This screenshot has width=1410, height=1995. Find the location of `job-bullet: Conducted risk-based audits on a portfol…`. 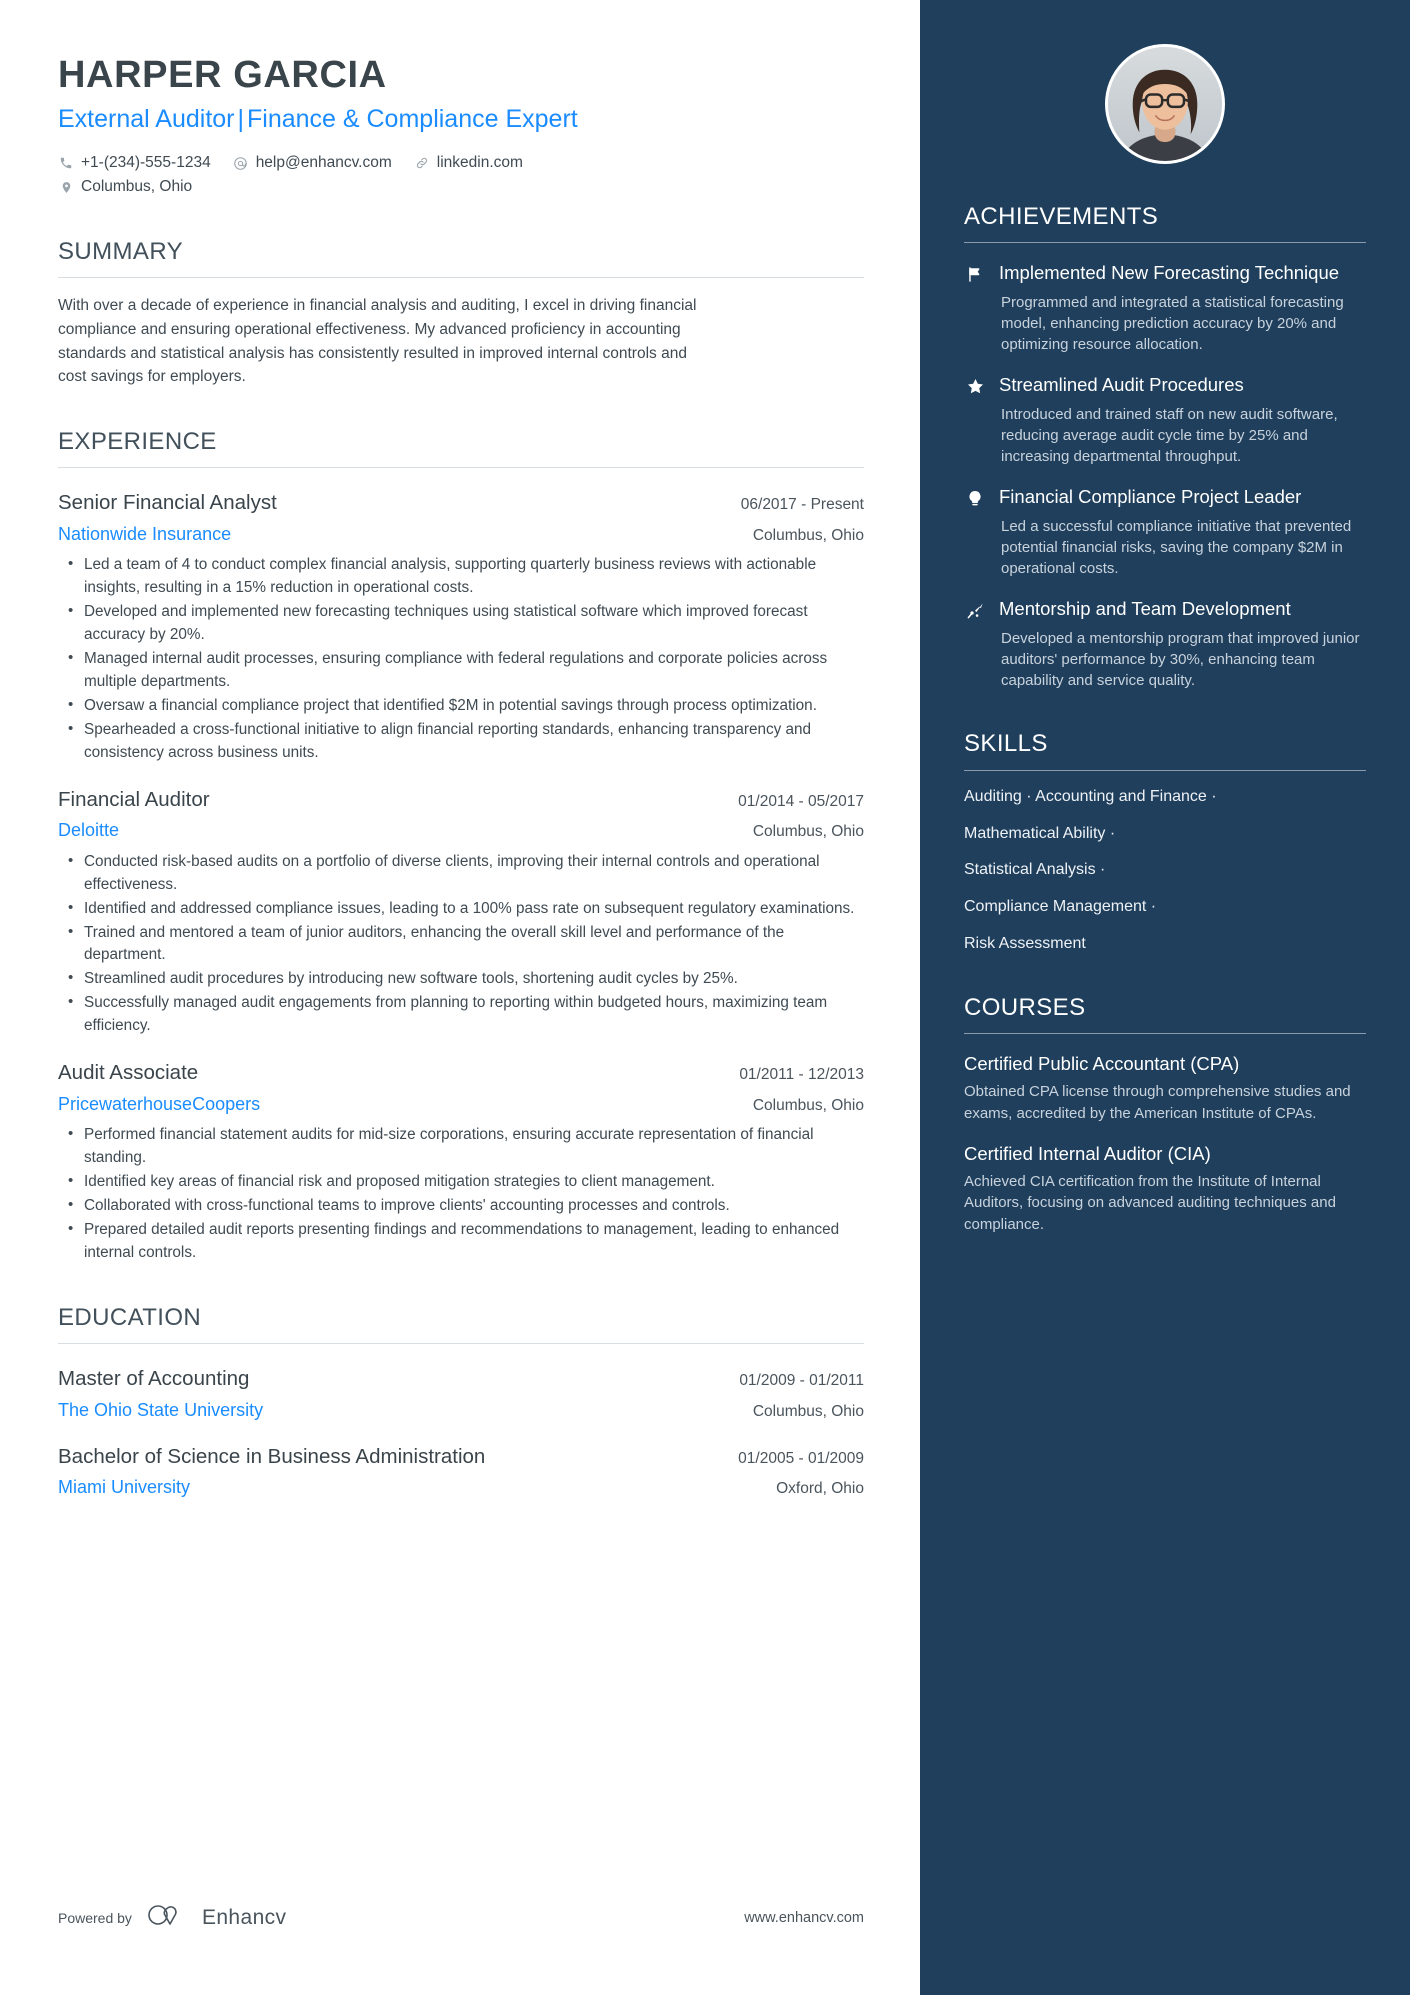

job-bullet: Conducted risk-based audits on a portfol… is located at coordinates (461, 873).